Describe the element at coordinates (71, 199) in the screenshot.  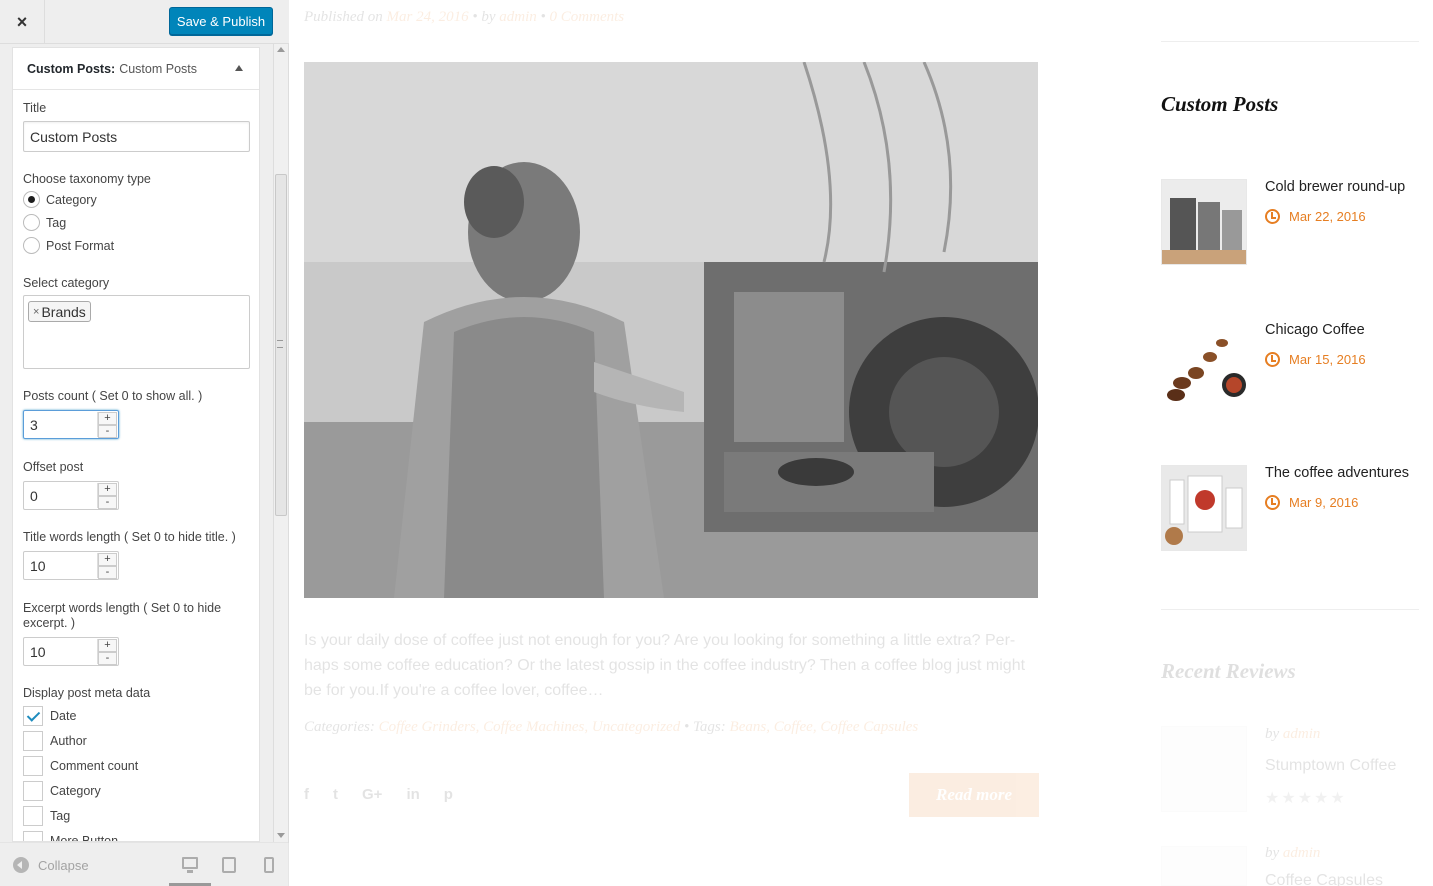
I see `radio-label: Category` at that location.